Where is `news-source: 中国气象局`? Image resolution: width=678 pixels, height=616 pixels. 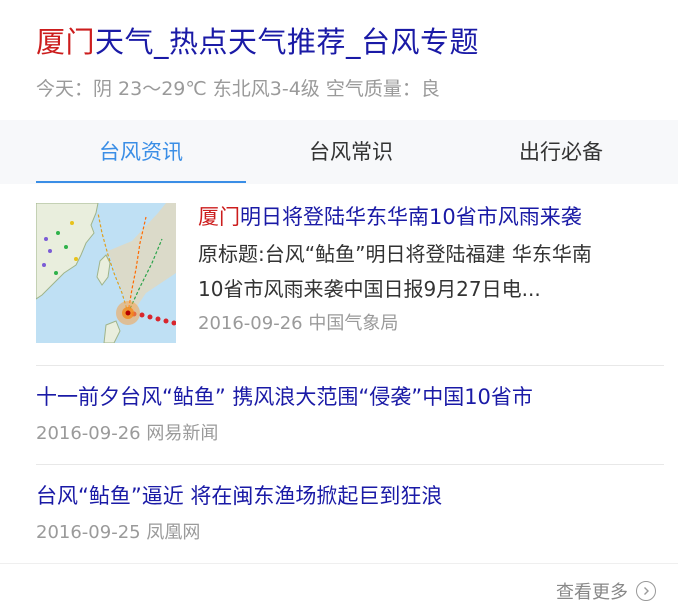
news-source: 中国气象局 is located at coordinates (353, 323).